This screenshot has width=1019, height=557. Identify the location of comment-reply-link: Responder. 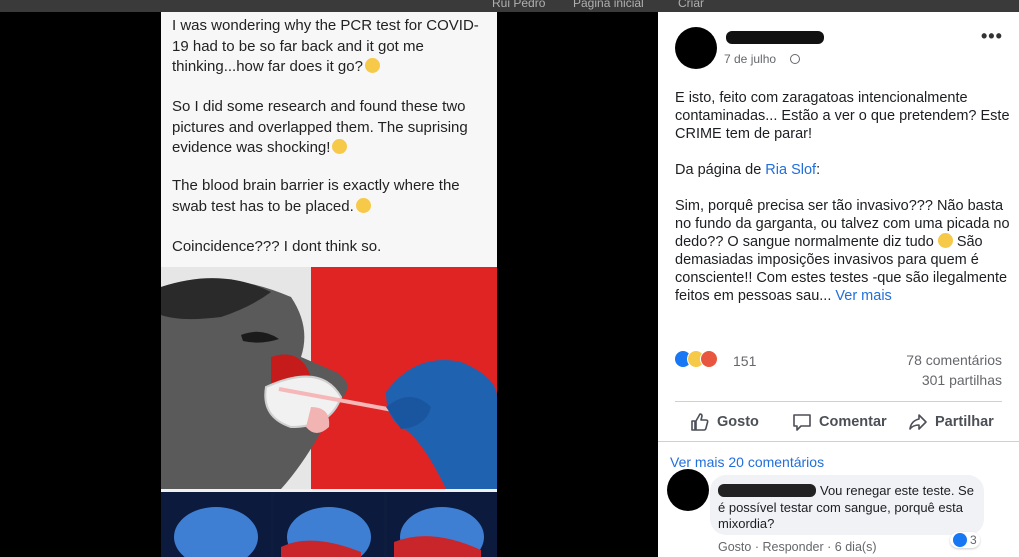
(793, 547).